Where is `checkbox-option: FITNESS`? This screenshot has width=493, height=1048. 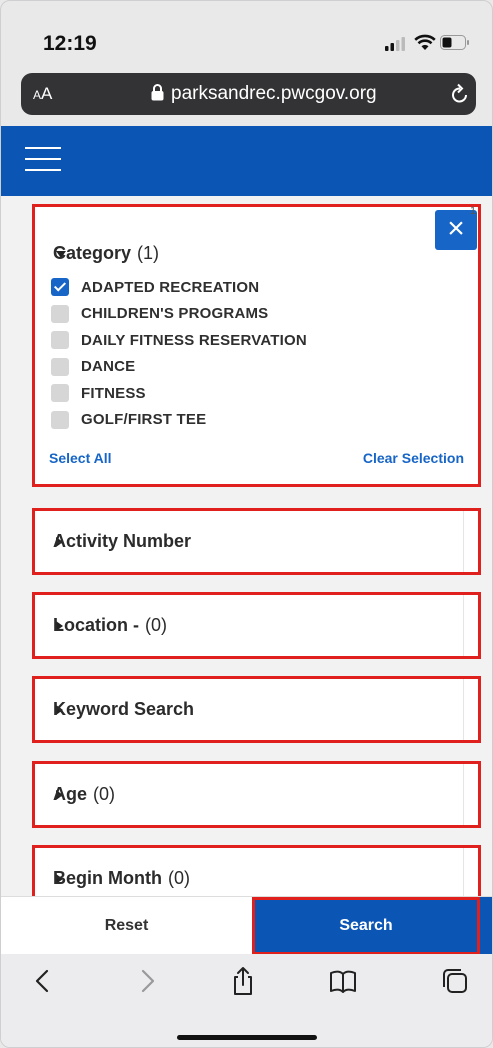 checkbox-option: FITNESS is located at coordinates (179, 393).